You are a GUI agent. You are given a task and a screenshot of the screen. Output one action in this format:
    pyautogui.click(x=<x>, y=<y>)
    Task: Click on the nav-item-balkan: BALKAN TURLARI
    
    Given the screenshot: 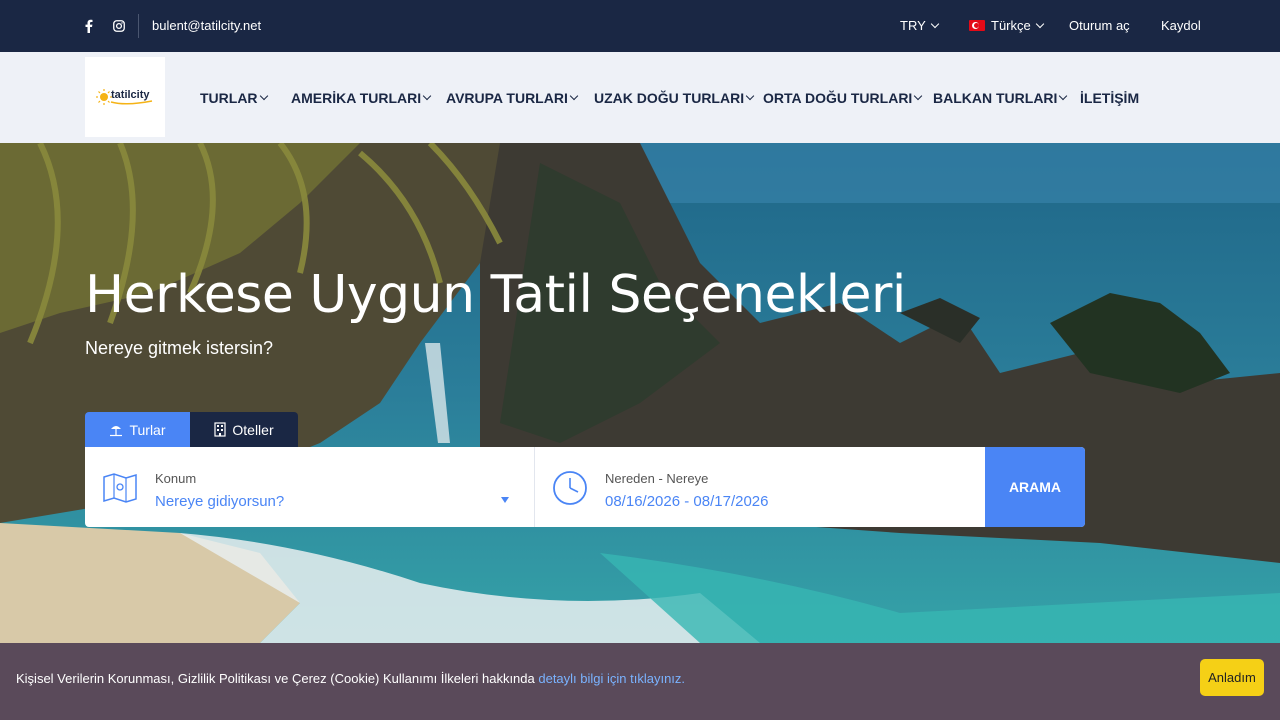 What is the action you would take?
    pyautogui.click(x=1000, y=98)
    